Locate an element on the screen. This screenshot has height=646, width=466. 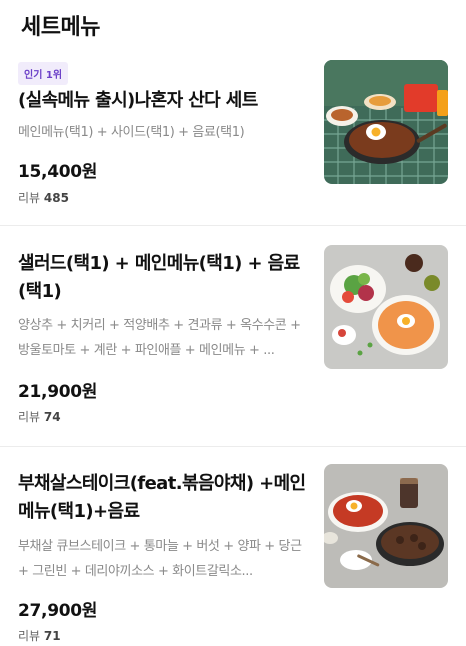
menu-item-review: 리뷰 74 is located at coordinates (39, 416).